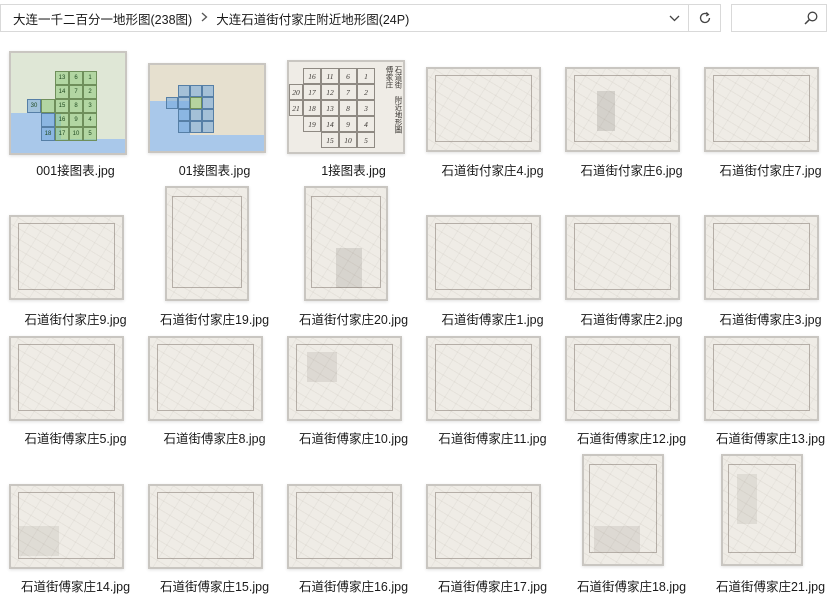  I want to click on file-item: 石道街傅家庄3.jpg, so click(765, 257).